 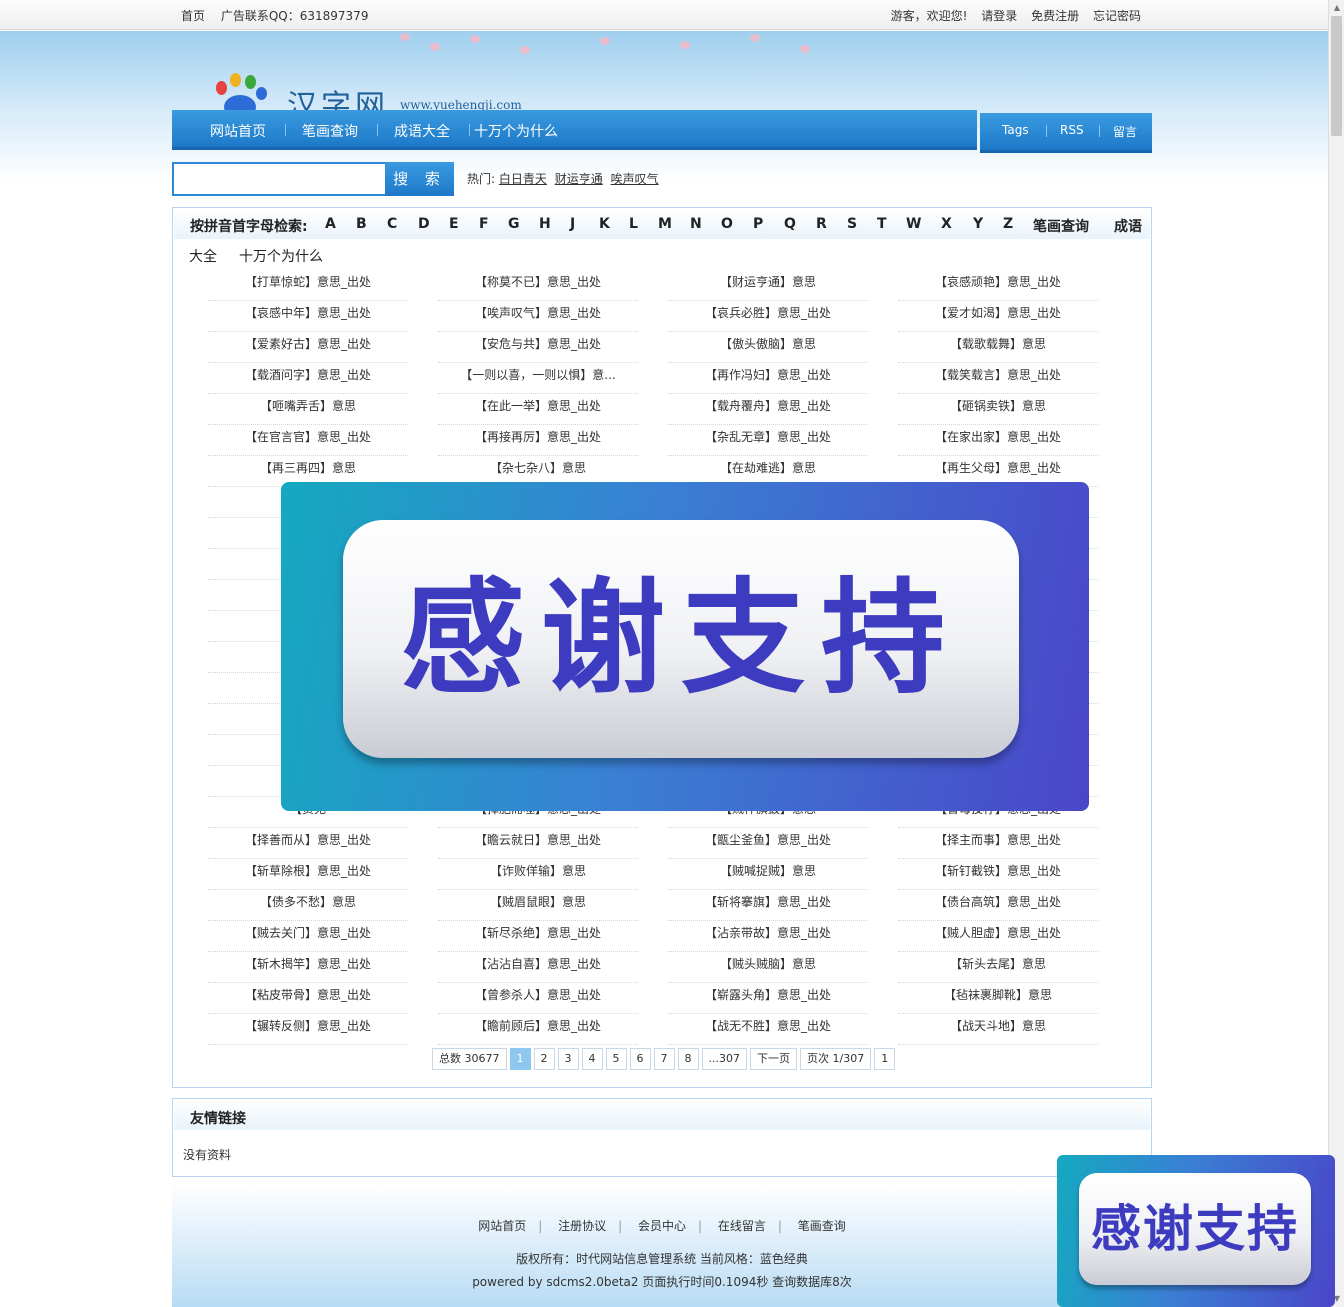 What do you see at coordinates (538, 874) in the screenshot?
I see `idiom-link: 【诈败佯输】意思` at bounding box center [538, 874].